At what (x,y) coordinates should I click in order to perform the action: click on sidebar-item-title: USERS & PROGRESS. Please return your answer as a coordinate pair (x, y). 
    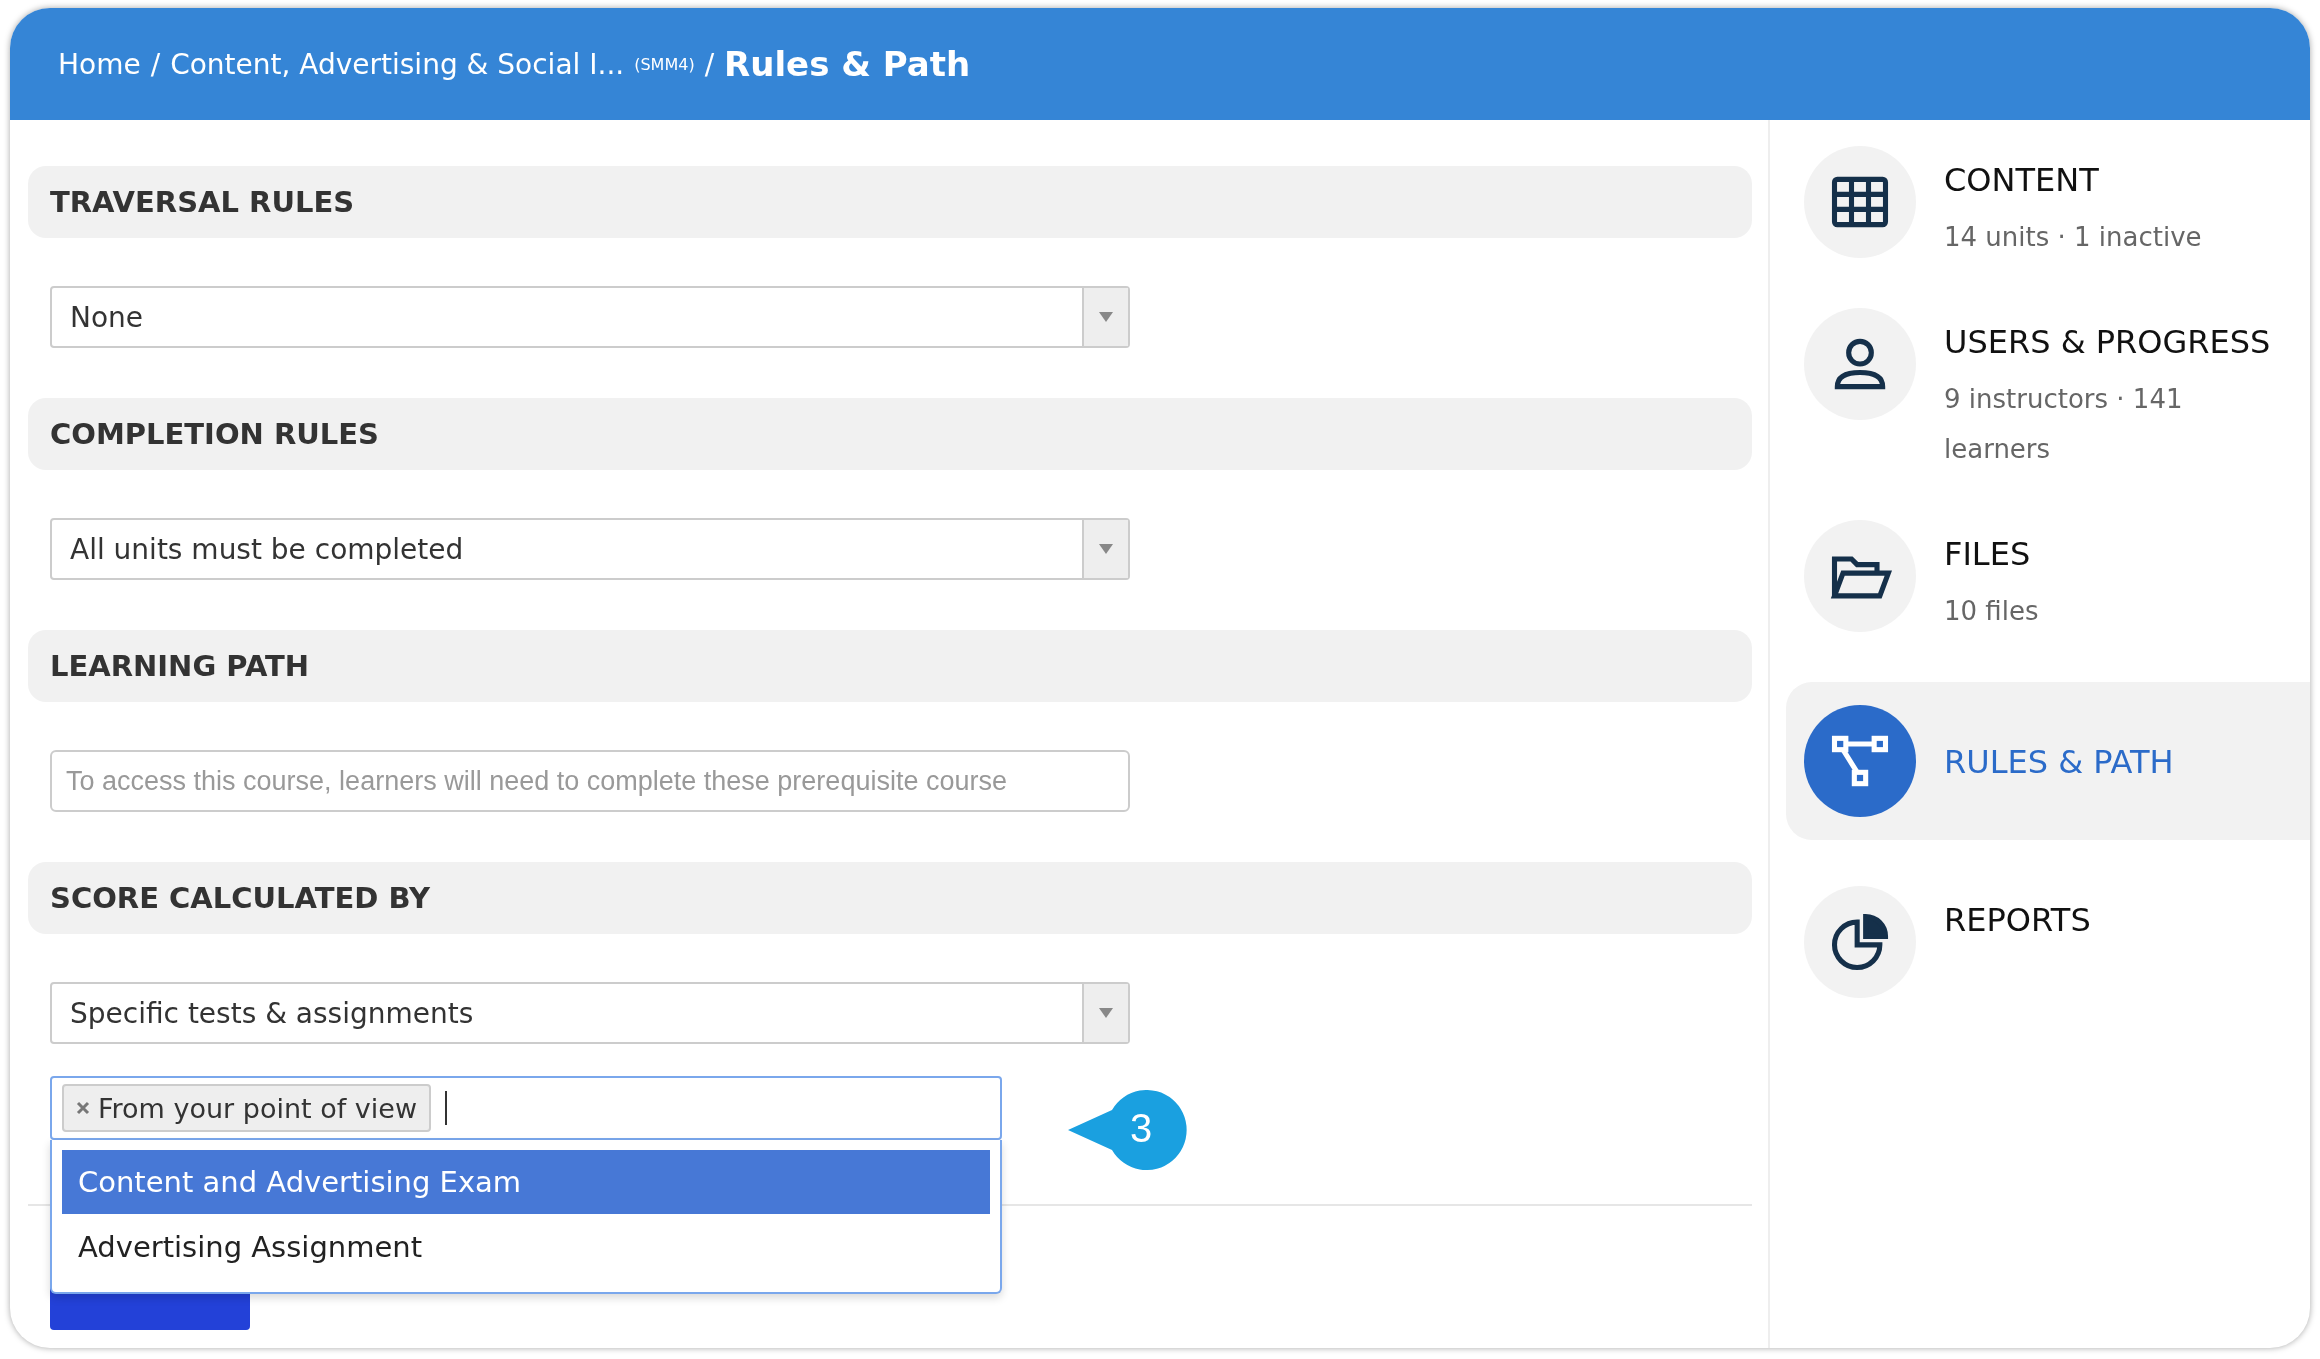
    Looking at the image, I should click on (2107, 342).